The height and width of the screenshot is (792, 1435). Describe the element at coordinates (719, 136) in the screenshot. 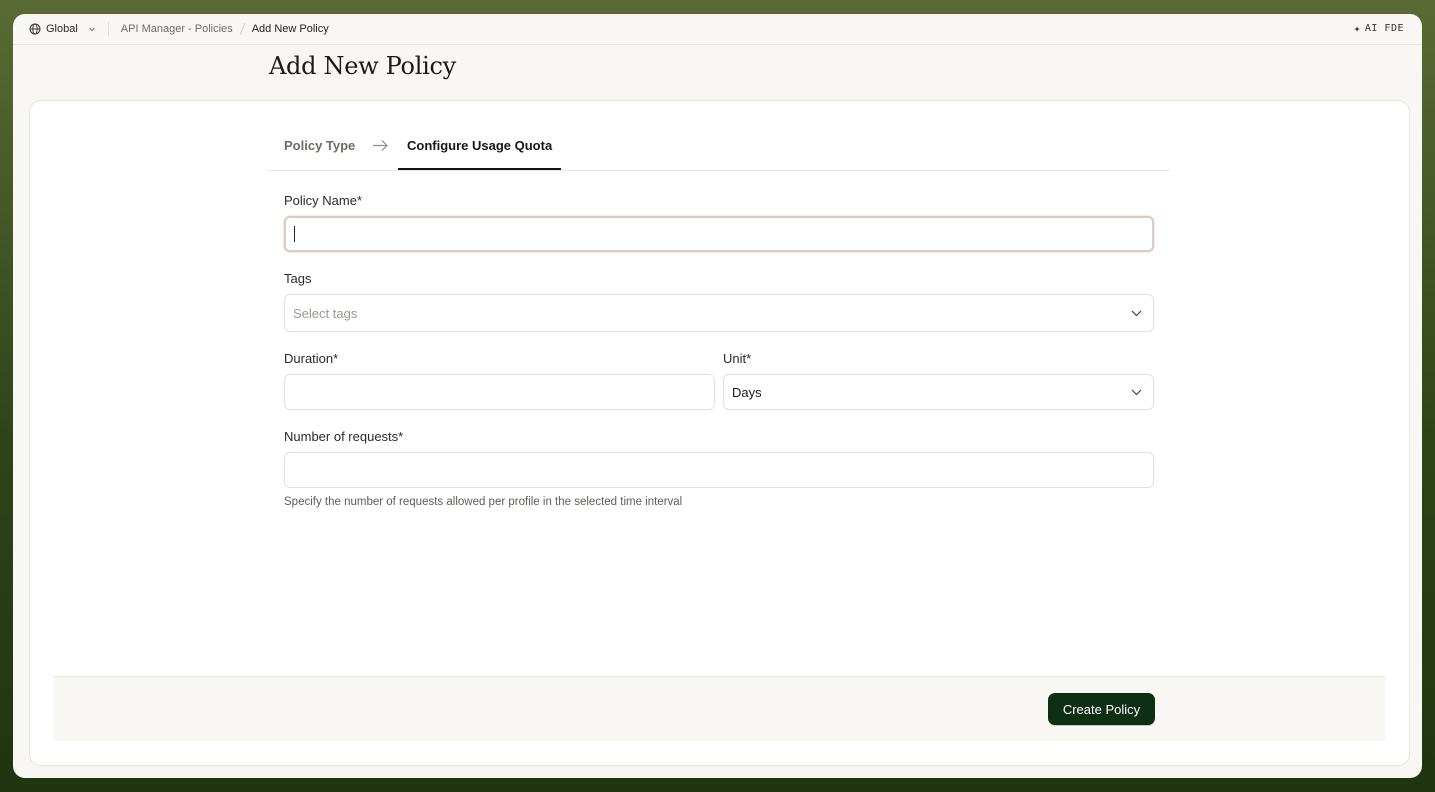

I see `stepper: Policy Type Configure Usage Quota` at that location.